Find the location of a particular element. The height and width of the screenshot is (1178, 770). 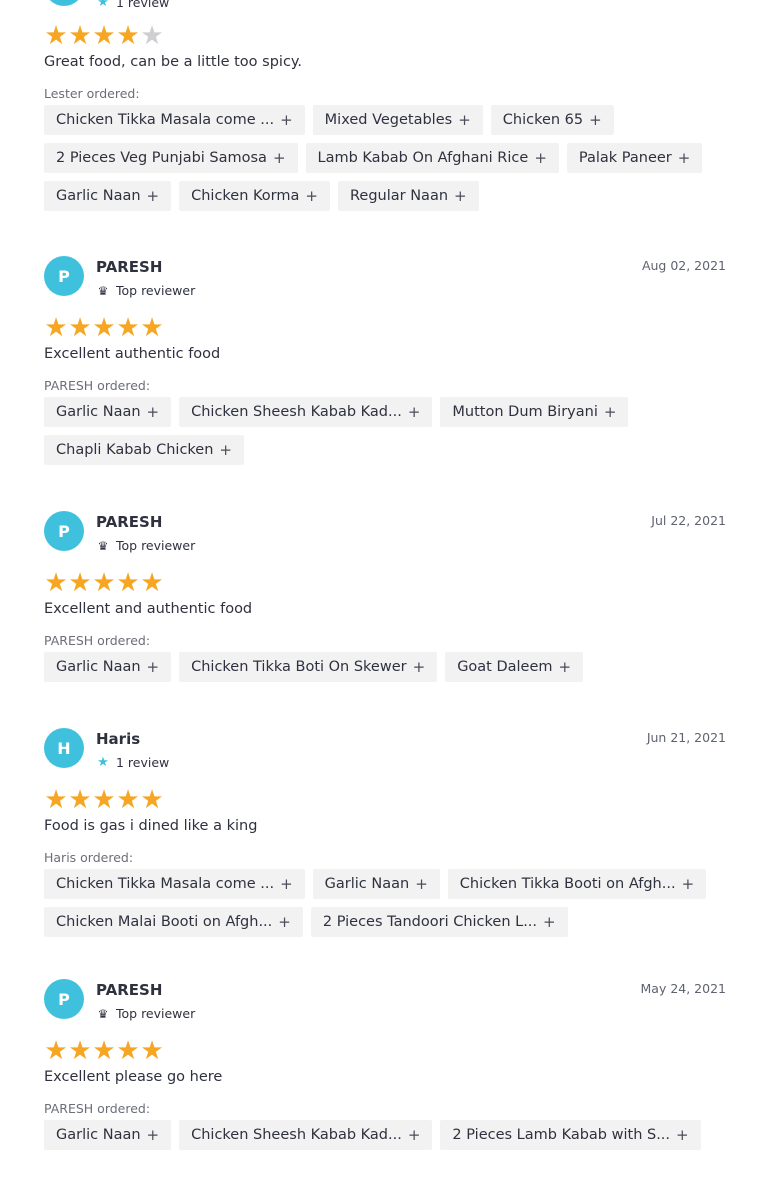

item-label: Goat Daleem is located at coordinates (505, 667).